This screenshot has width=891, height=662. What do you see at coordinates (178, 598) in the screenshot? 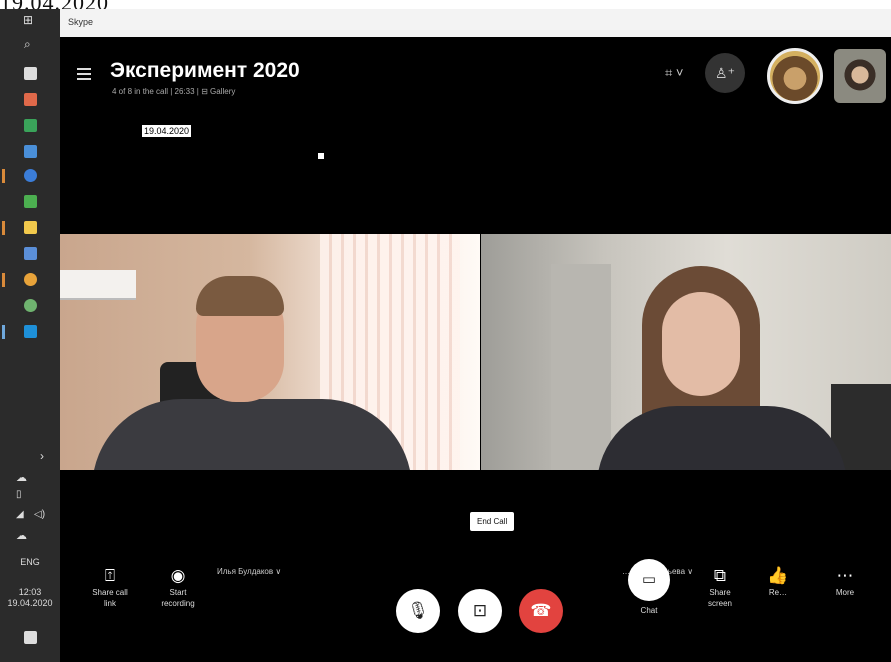
I see `start-recording-label: Start recording` at bounding box center [178, 598].